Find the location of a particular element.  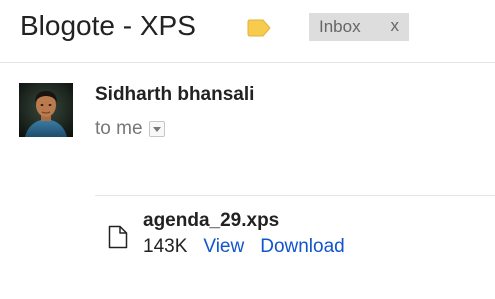

recipient-text: to me is located at coordinates (119, 128).